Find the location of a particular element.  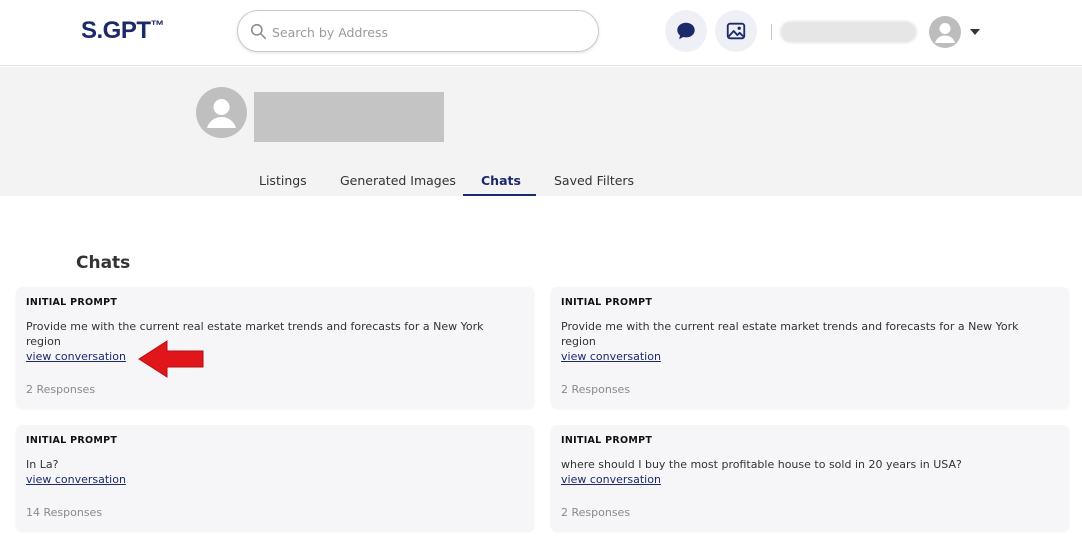

search-input is located at coordinates (422, 32).